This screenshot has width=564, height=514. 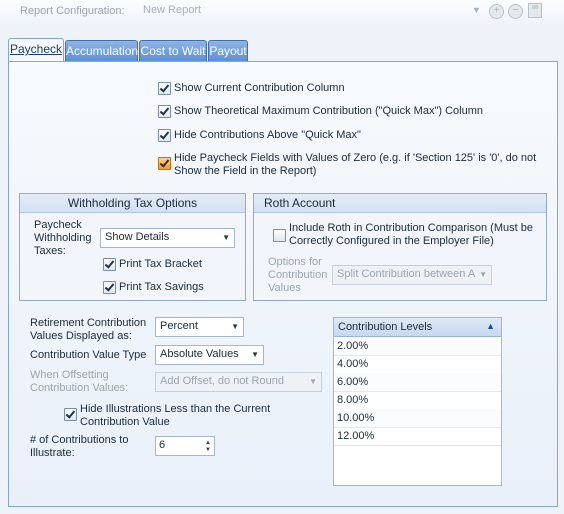 What do you see at coordinates (125, 422) in the screenshot?
I see `hide-illustrations-label-line2: Contribution Value` at bounding box center [125, 422].